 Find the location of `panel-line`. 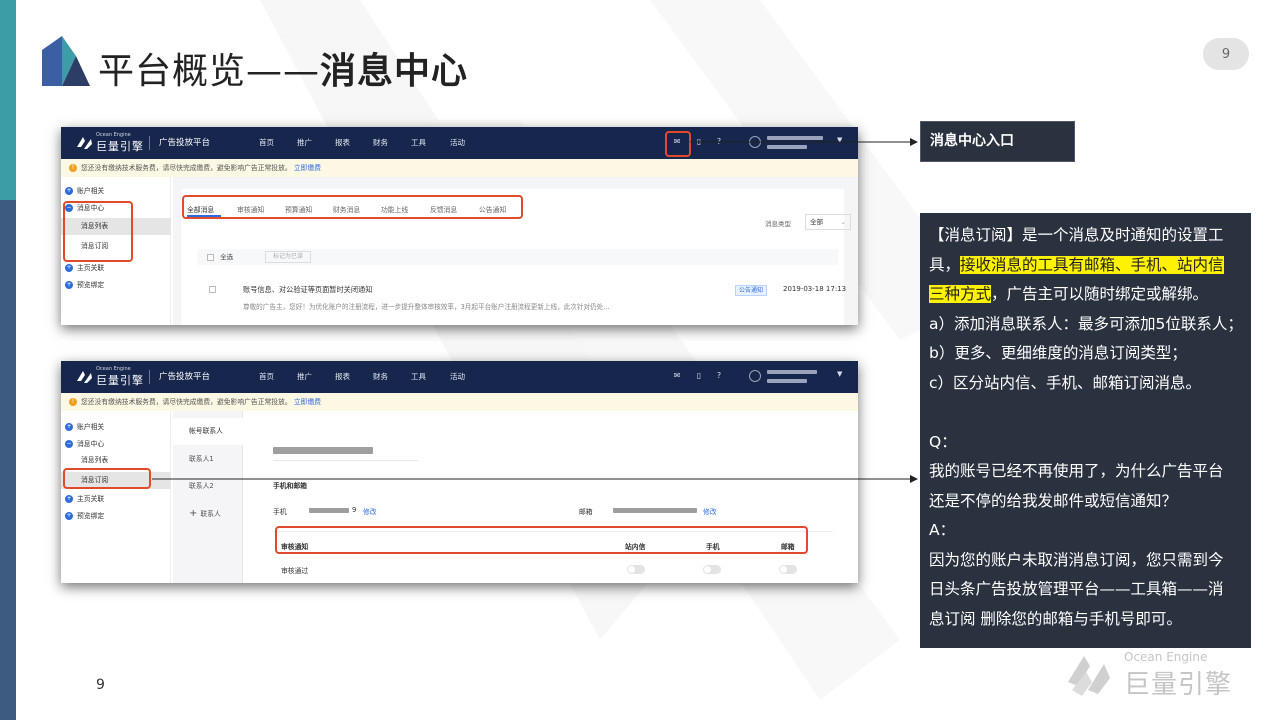

panel-line is located at coordinates (1087, 413).